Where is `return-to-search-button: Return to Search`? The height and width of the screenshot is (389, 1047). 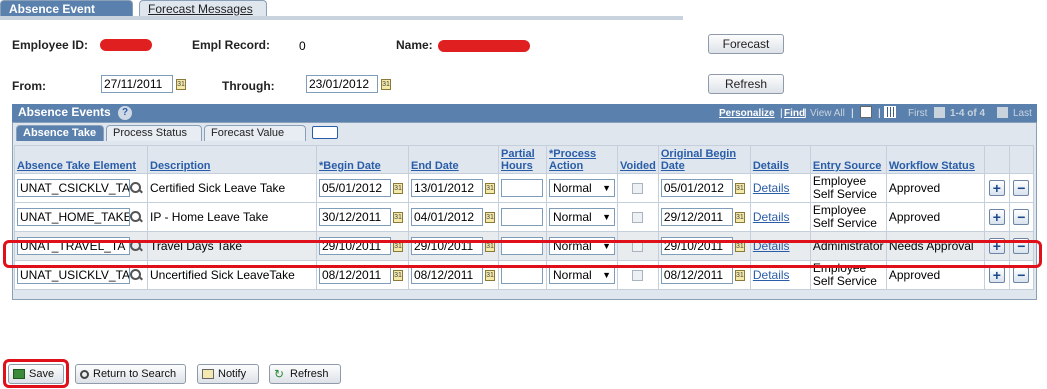 return-to-search-button: Return to Search is located at coordinates (130, 374).